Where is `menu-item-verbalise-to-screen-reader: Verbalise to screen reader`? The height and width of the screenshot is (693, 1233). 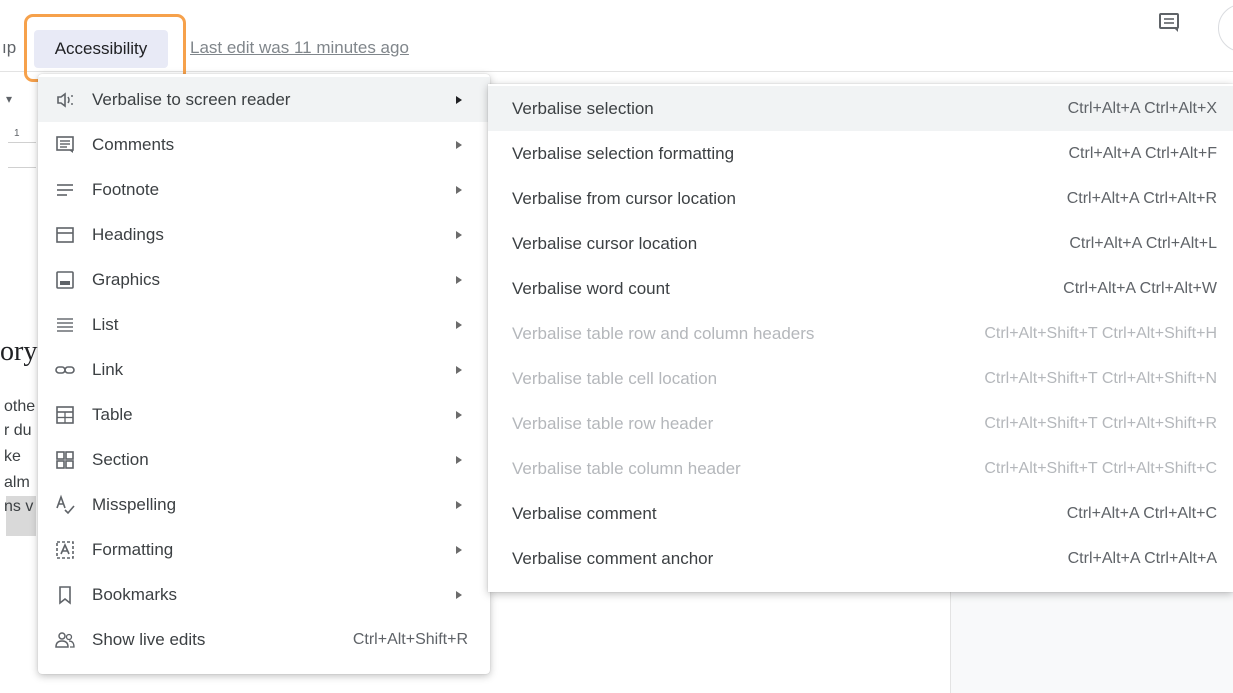 menu-item-verbalise-to-screen-reader: Verbalise to screen reader is located at coordinates (264, 99).